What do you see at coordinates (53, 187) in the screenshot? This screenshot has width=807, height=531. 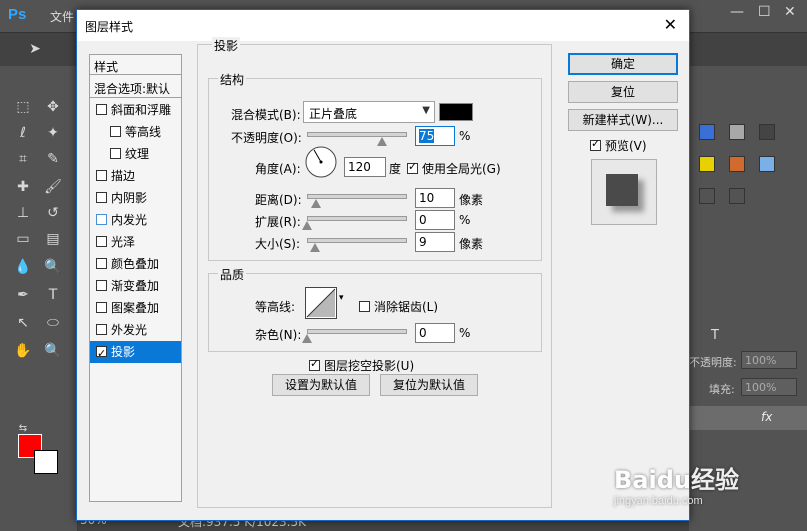 I see `brush-tool-icon: 🖌` at bounding box center [53, 187].